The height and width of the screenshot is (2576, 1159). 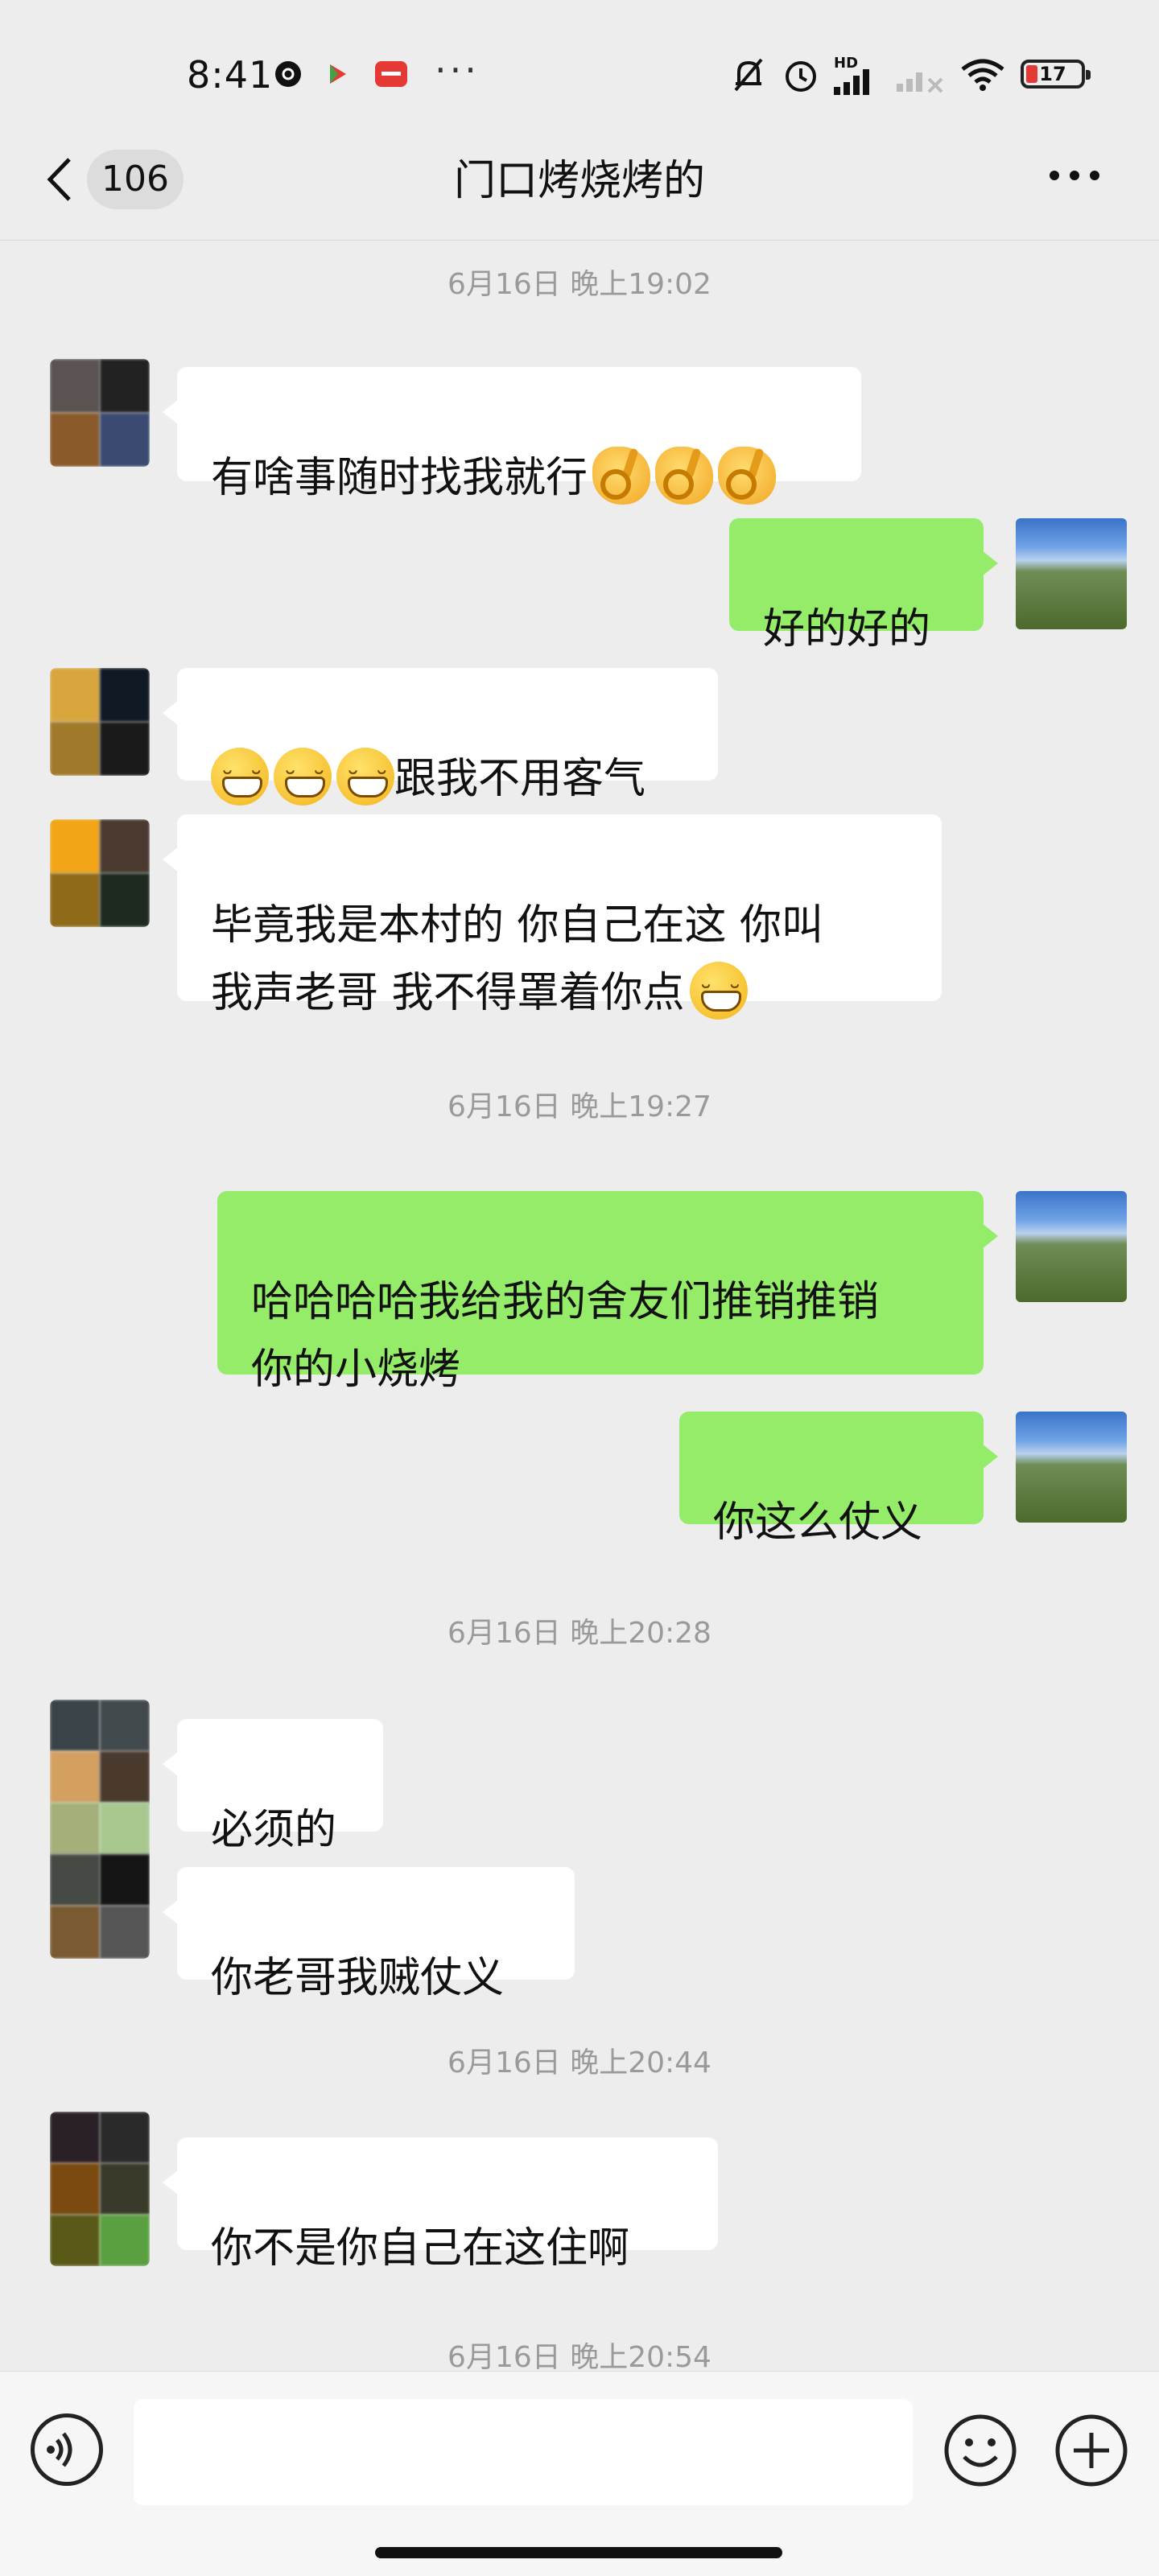 What do you see at coordinates (818, 1522) in the screenshot?
I see `message-text: 你这么仗义` at bounding box center [818, 1522].